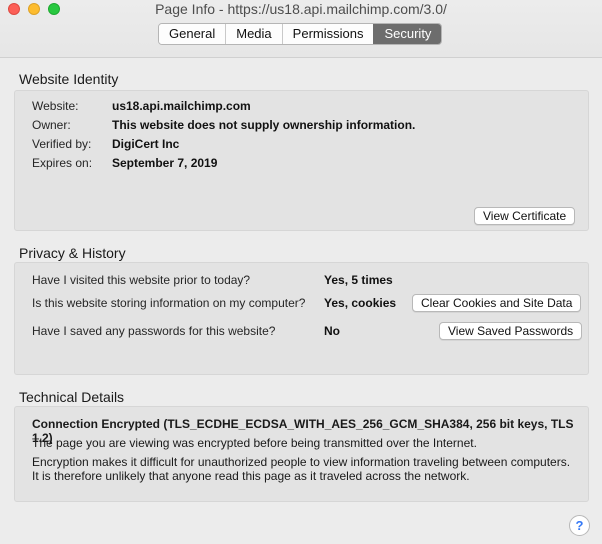 This screenshot has height=544, width=602. What do you see at coordinates (327, 34) in the screenshot?
I see `tab-permissions: Permissions` at bounding box center [327, 34].